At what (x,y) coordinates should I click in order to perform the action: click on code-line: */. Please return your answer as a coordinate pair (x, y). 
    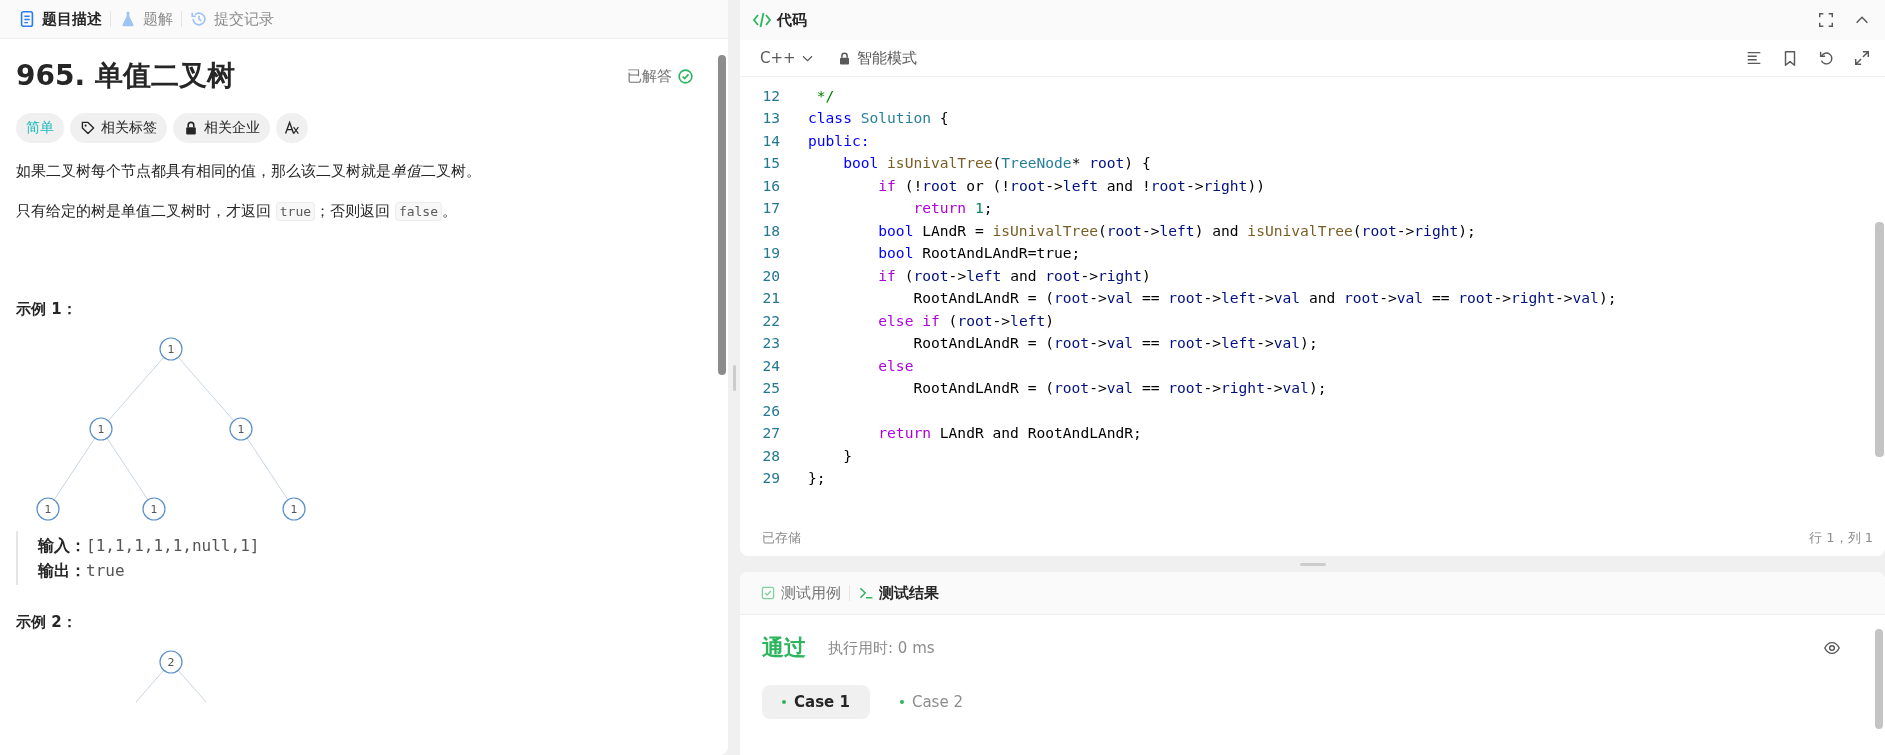
    Looking at the image, I should click on (825, 95).